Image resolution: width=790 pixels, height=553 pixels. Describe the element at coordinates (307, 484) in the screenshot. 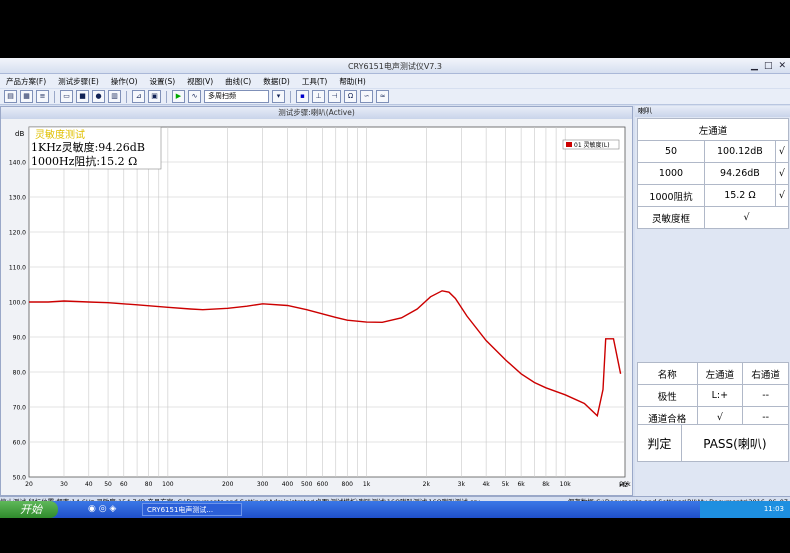

I see `x-tick-label: 500` at that location.